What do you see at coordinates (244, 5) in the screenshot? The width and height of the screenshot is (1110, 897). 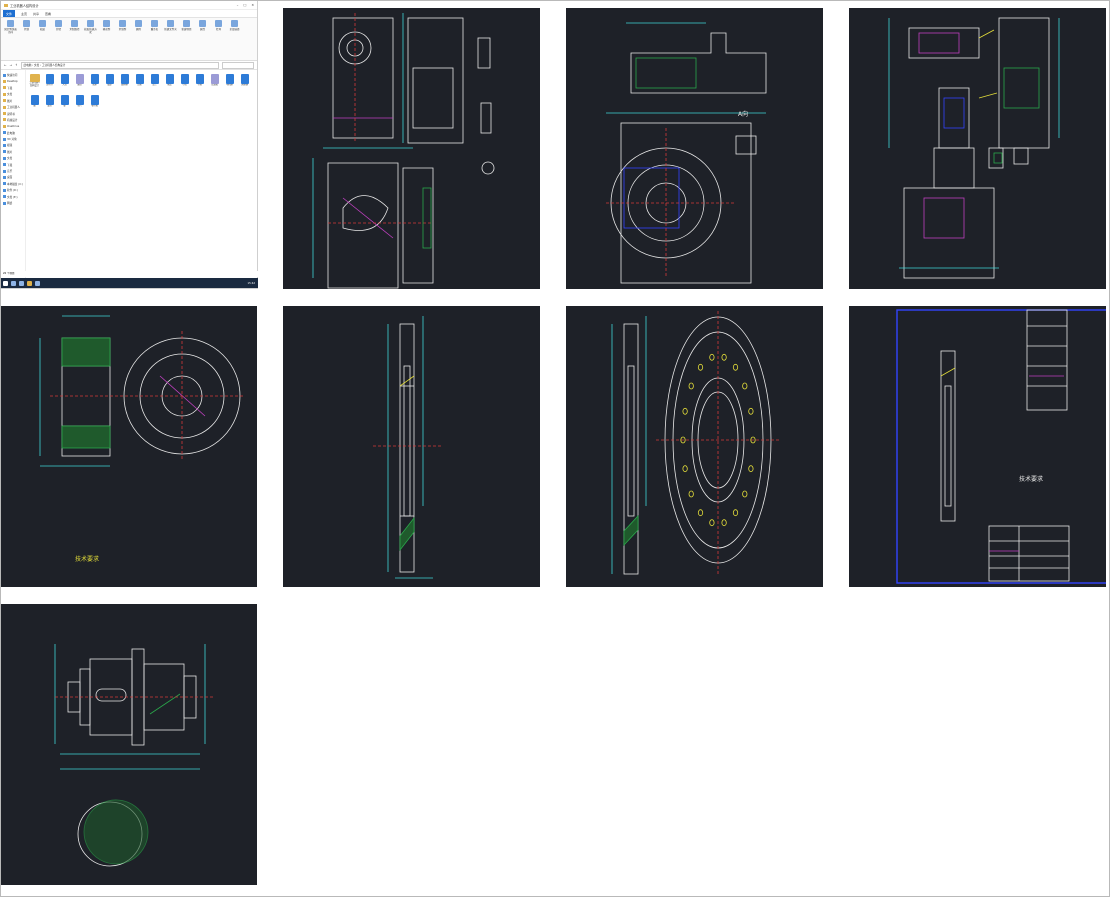 I see `maximize-icon: □` at bounding box center [244, 5].